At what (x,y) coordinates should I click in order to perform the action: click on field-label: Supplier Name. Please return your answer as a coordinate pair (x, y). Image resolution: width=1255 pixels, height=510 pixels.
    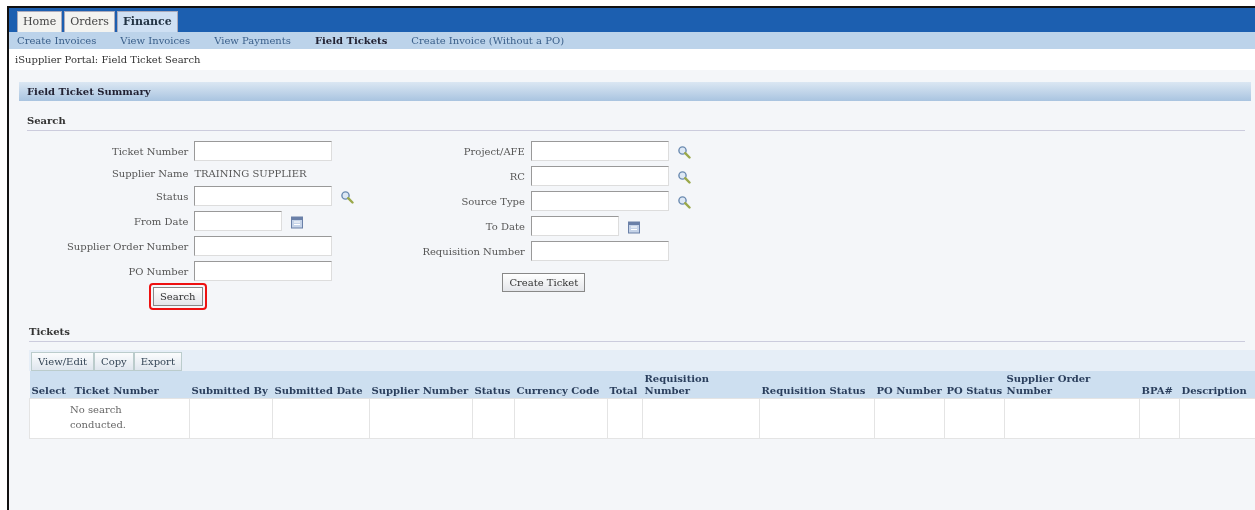
    Looking at the image, I should click on (149, 174).